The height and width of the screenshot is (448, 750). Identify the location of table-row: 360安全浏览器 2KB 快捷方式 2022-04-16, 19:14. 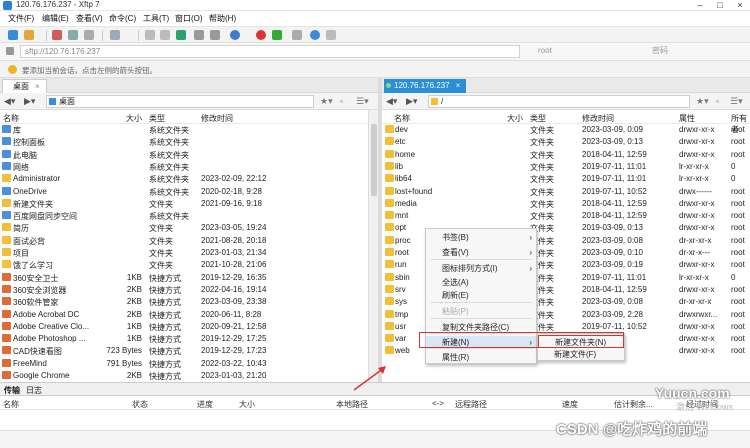
(184, 290).